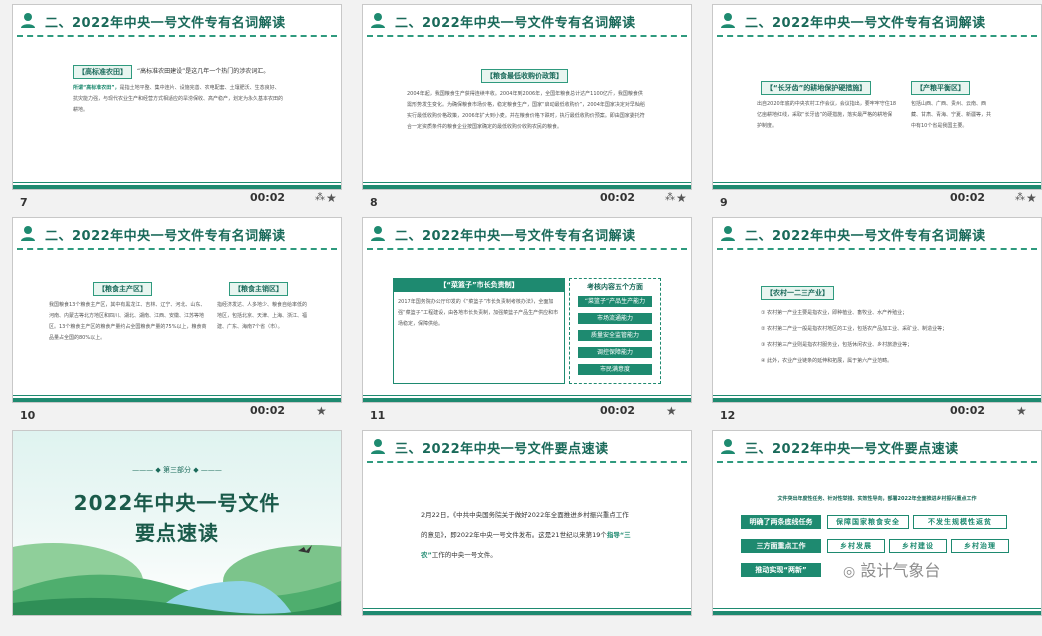  What do you see at coordinates (615, 318) in the screenshot?
I see `assessment-item-2: 市场流通能力` at bounding box center [615, 318].